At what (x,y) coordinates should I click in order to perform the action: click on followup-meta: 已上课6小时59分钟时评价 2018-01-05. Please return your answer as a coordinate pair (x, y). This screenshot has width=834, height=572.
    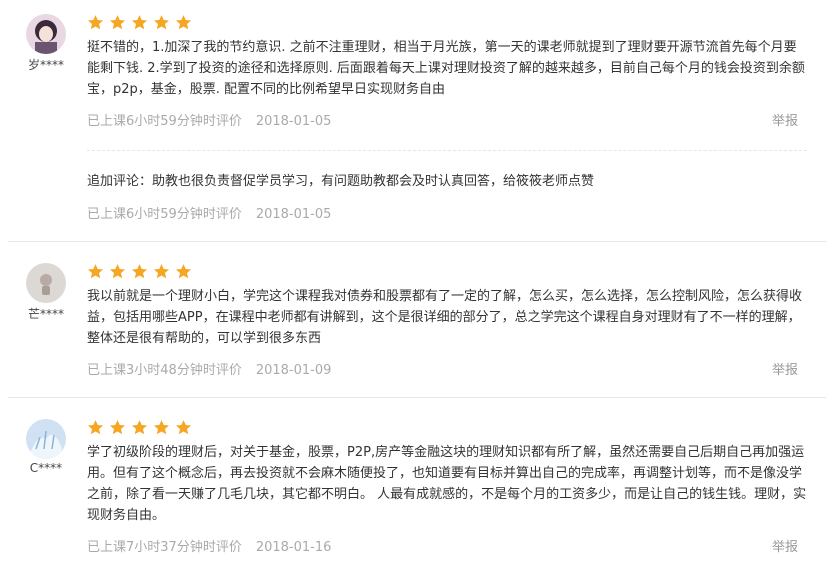
    Looking at the image, I should click on (209, 212).